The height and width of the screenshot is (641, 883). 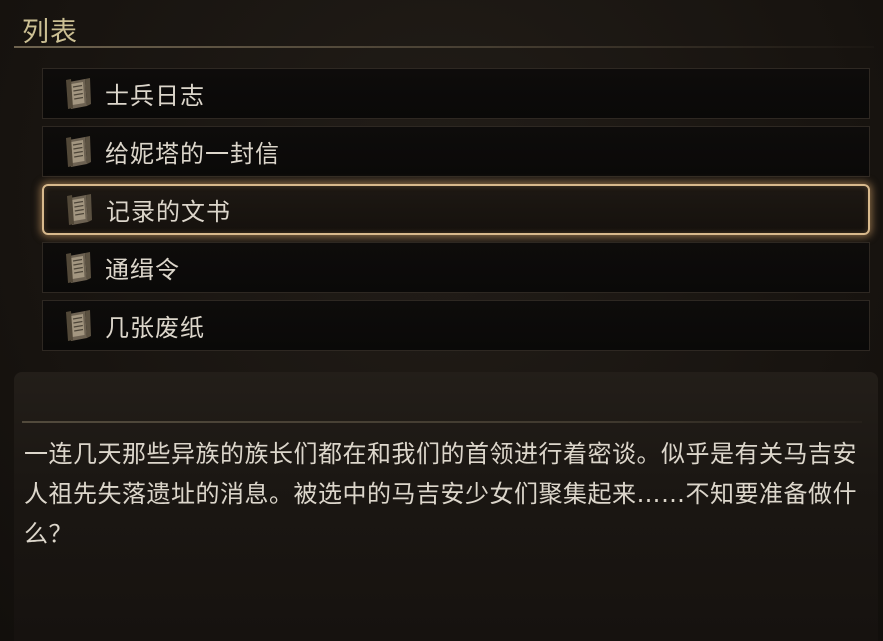 What do you see at coordinates (442, 422) in the screenshot?
I see `description-divider` at bounding box center [442, 422].